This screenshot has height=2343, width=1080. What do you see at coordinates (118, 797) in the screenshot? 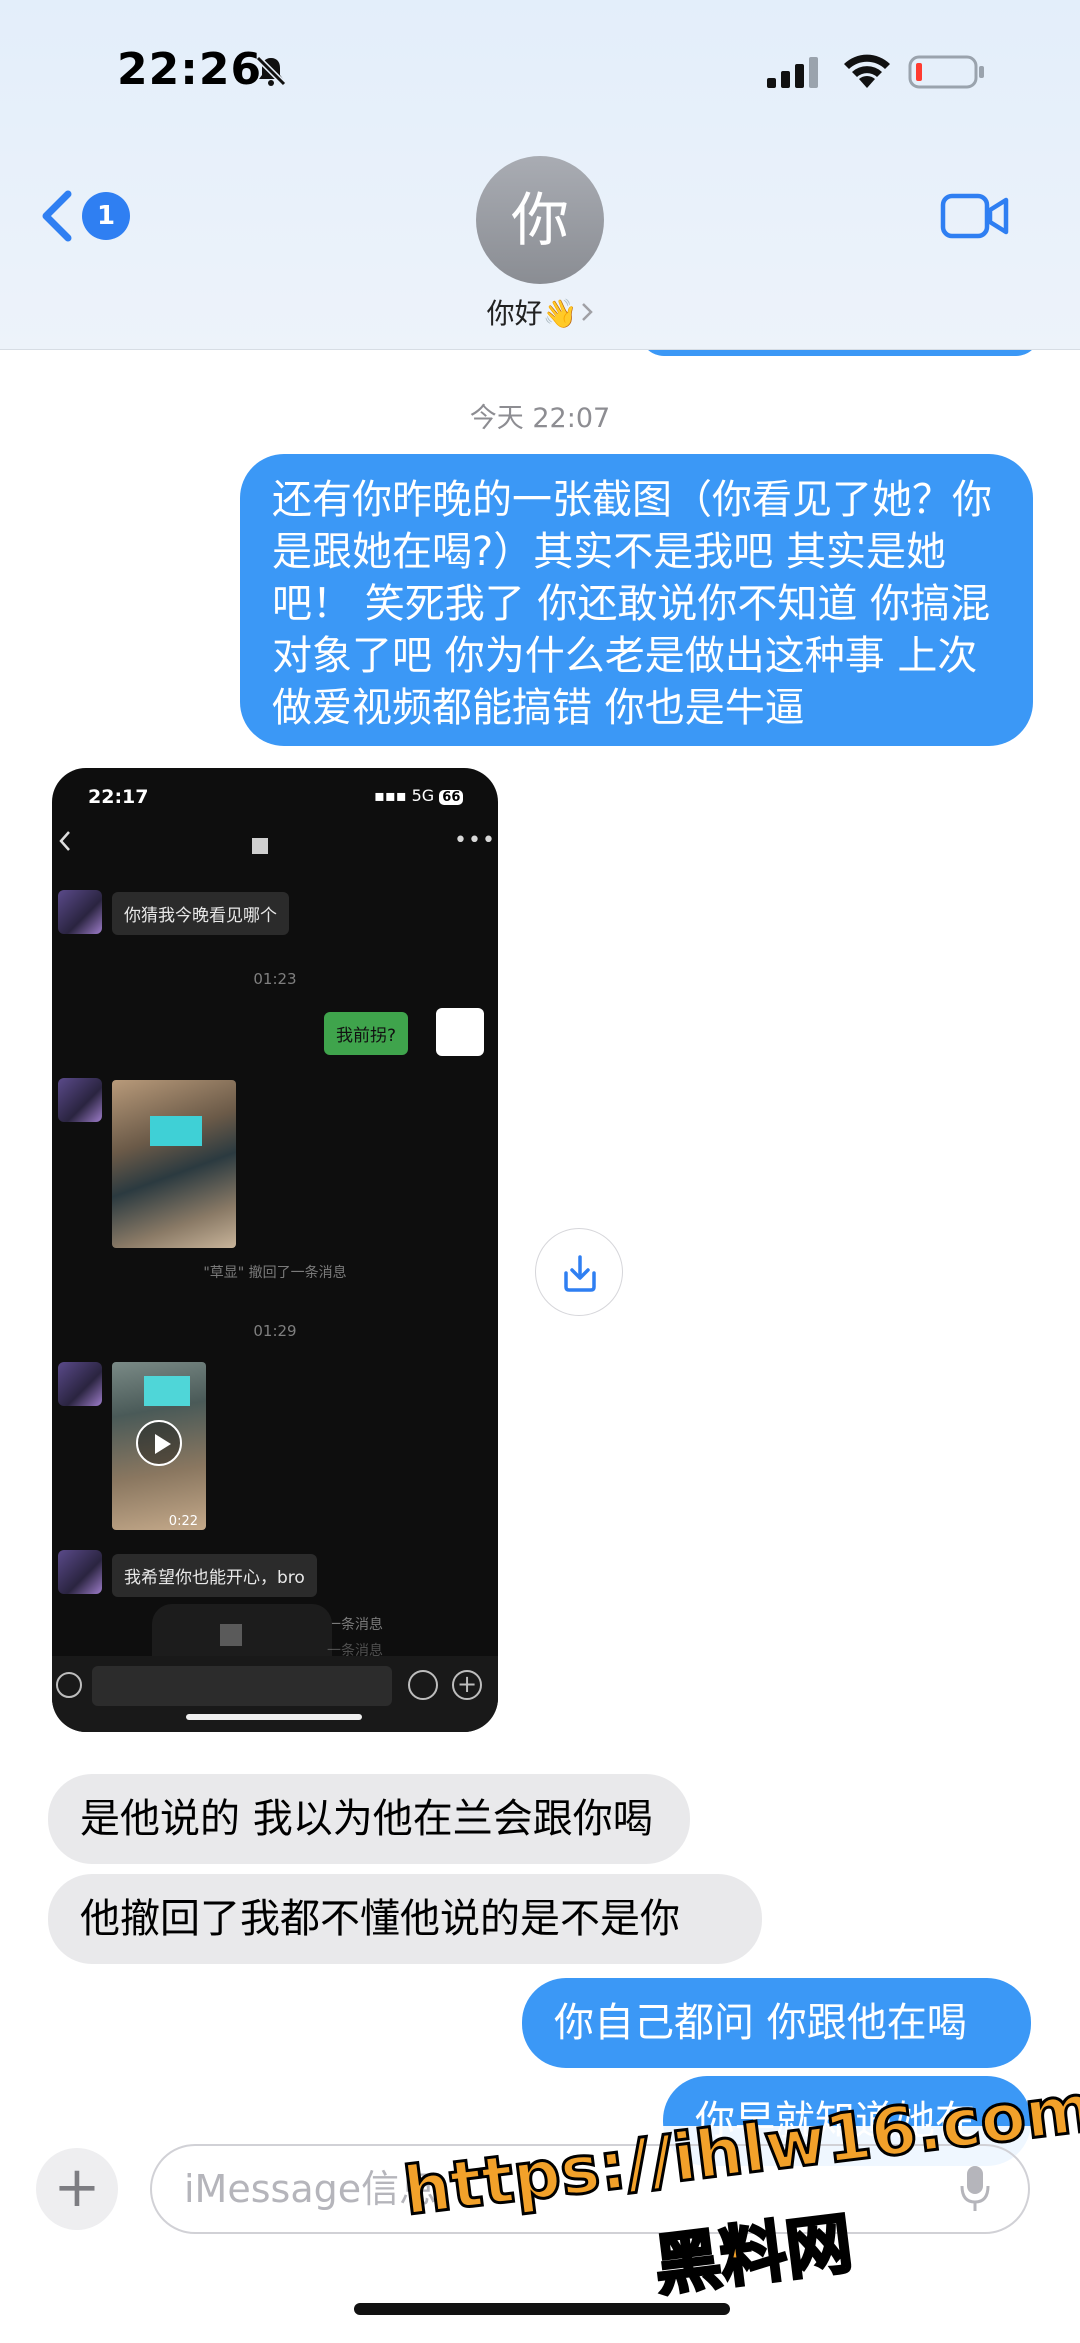
I see `screenshot-time: 22:17` at bounding box center [118, 797].